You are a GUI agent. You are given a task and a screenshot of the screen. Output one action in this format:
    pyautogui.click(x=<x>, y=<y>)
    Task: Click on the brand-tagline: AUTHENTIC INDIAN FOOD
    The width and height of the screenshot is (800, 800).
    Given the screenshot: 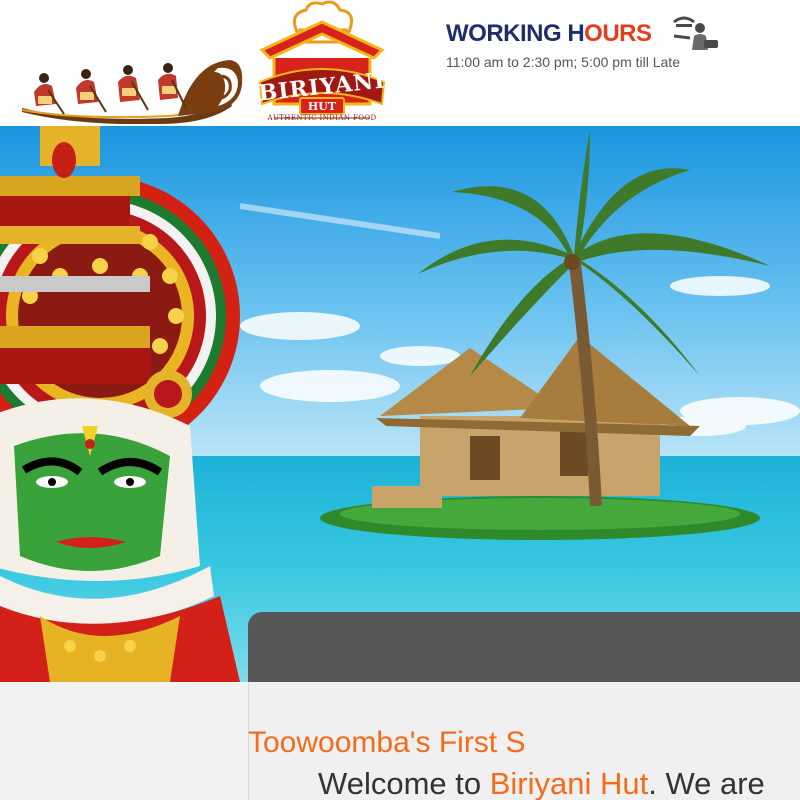 What is the action you would take?
    pyautogui.click(x=322, y=118)
    